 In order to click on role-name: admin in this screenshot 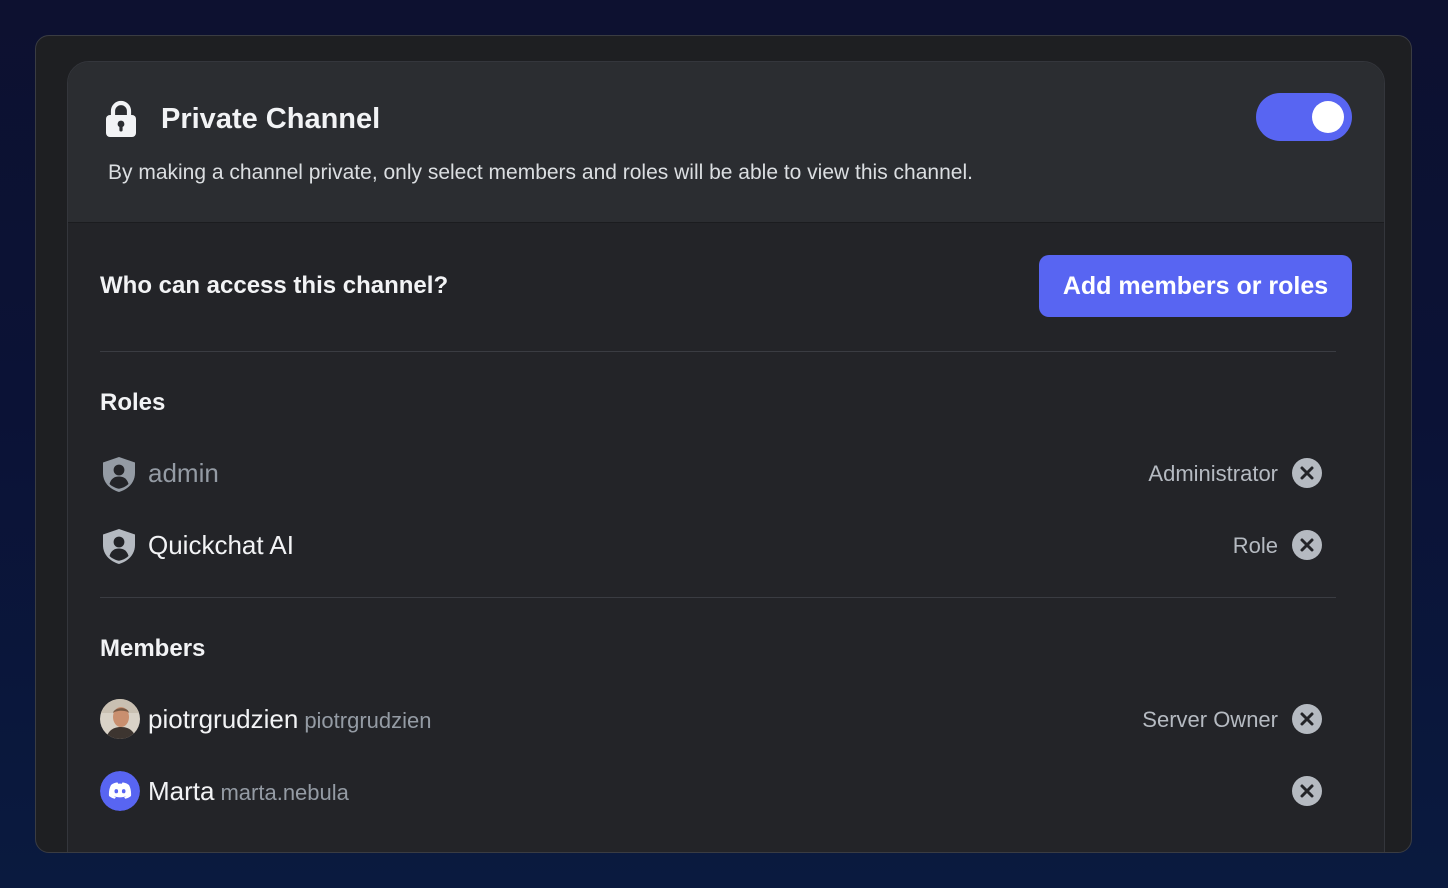, I will do `click(183, 473)`.